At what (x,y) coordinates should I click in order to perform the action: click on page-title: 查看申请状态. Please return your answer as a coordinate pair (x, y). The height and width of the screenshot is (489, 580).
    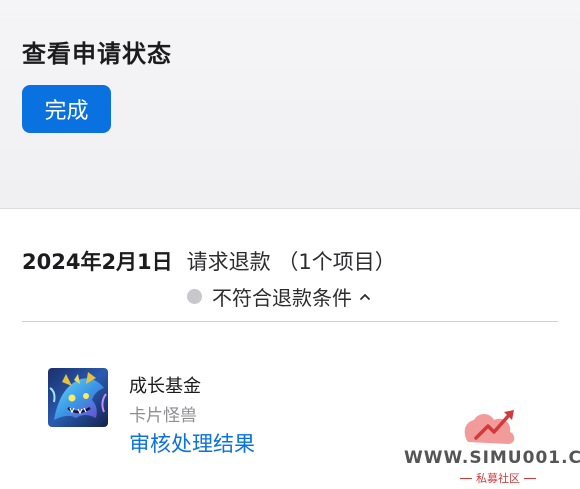
    Looking at the image, I should click on (97, 54).